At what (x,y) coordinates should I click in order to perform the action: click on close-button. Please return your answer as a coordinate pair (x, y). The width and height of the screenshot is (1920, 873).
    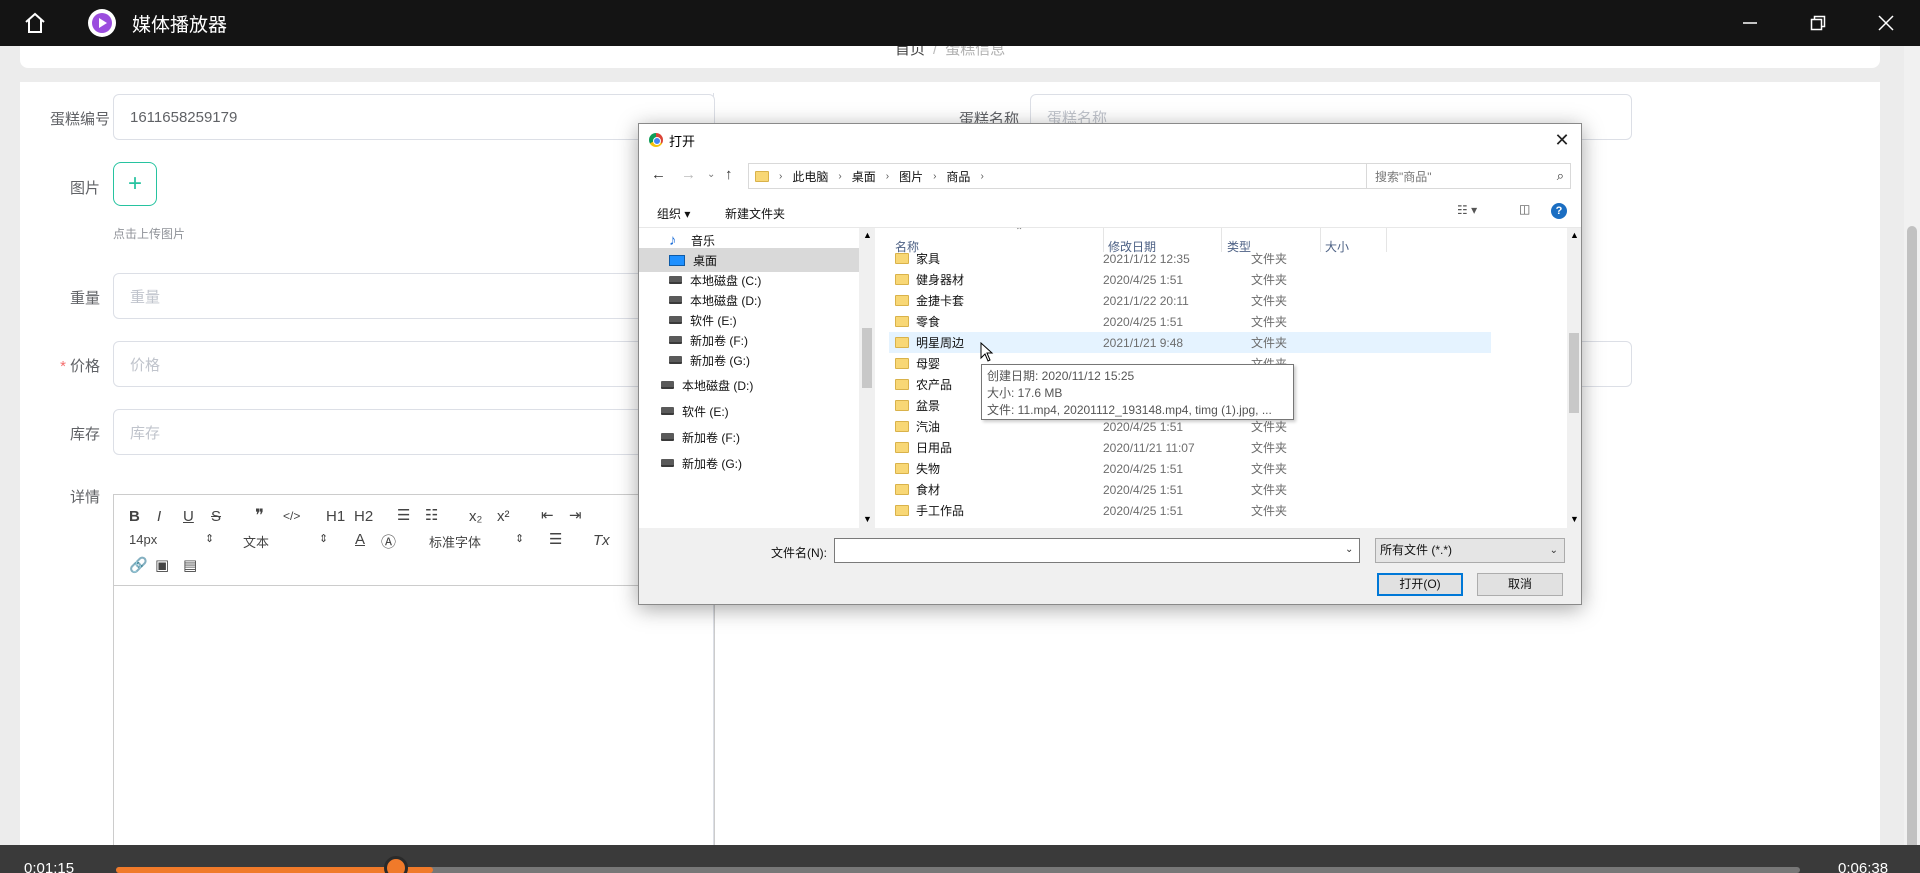
    Looking at the image, I should click on (1886, 23).